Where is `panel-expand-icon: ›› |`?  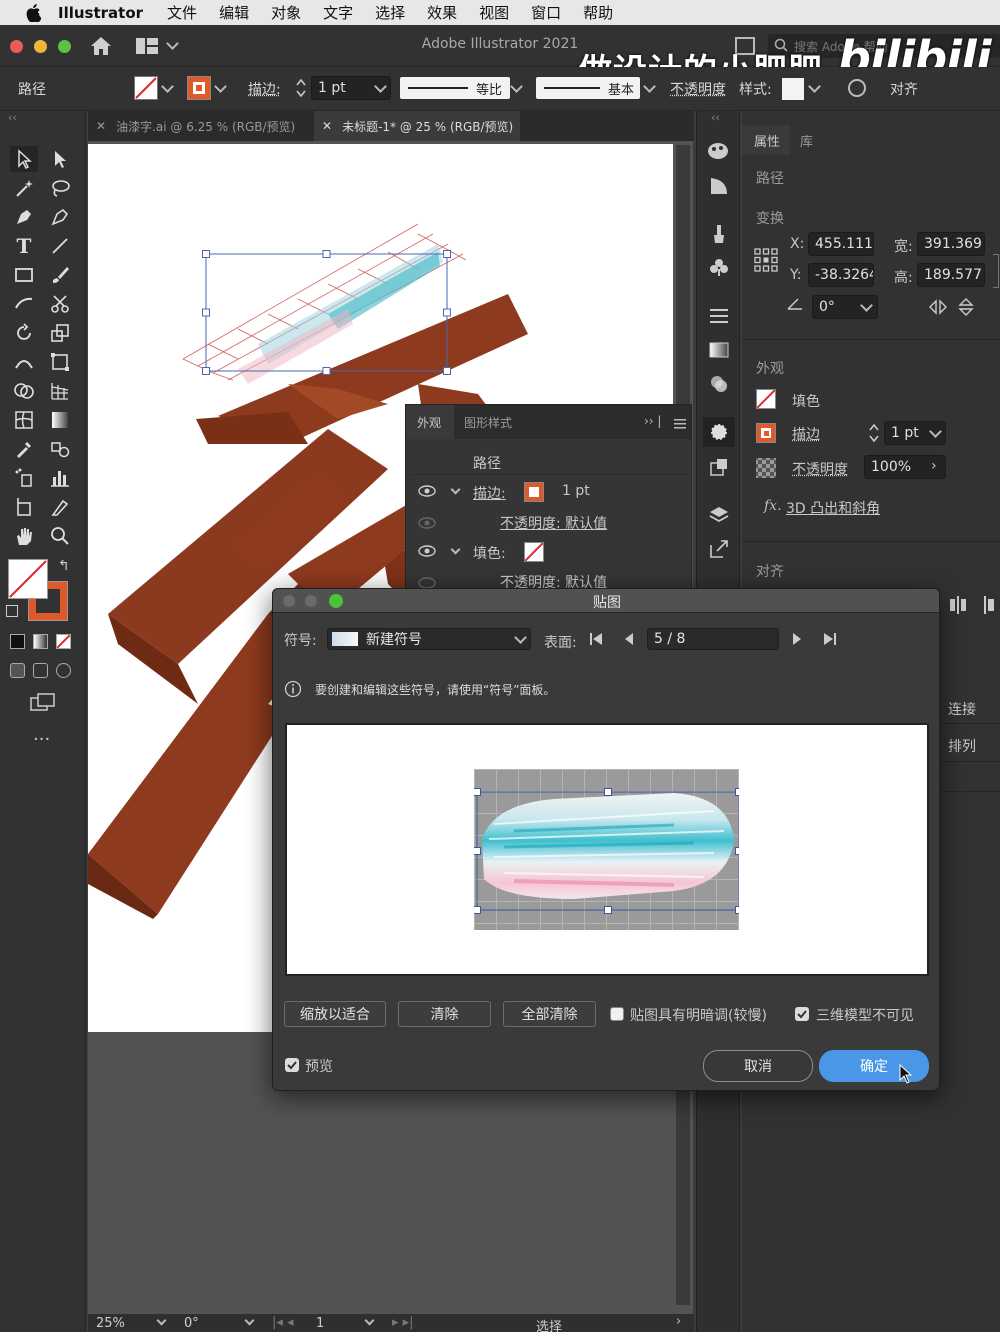 panel-expand-icon: ›› | is located at coordinates (652, 421).